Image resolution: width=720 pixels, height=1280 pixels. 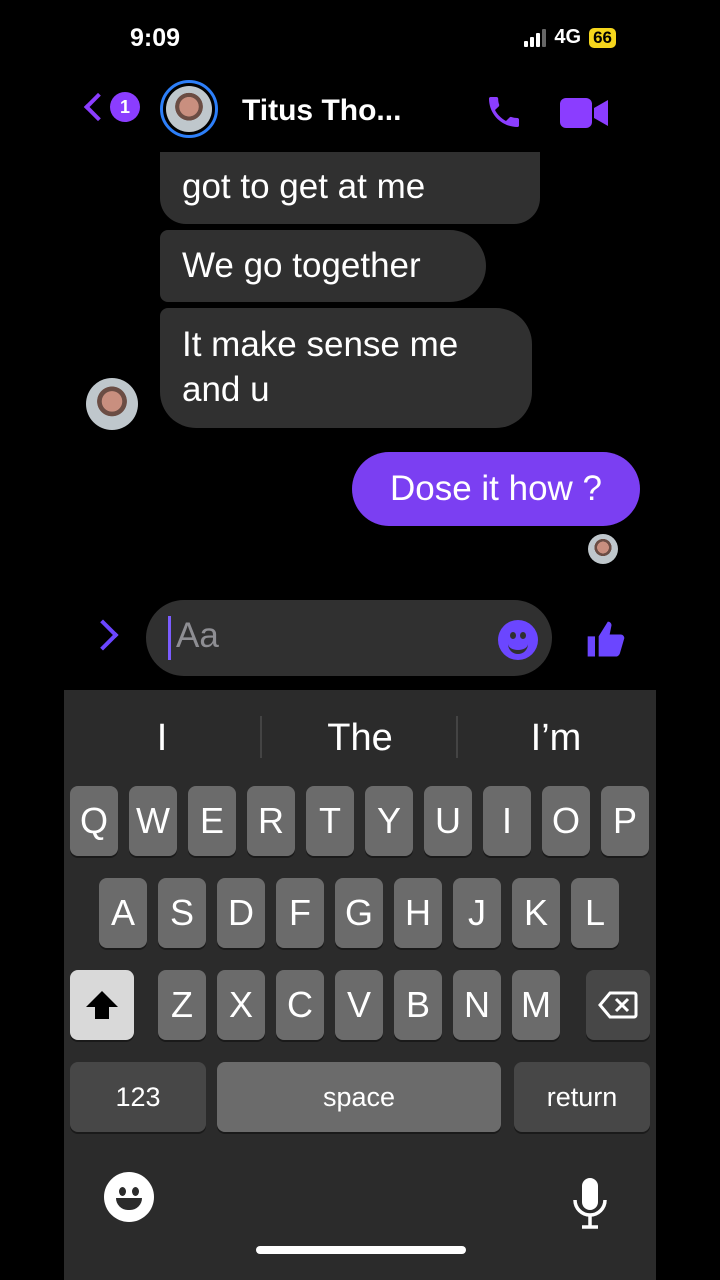 I want to click on backspace-icon, so click(x=618, y=1005).